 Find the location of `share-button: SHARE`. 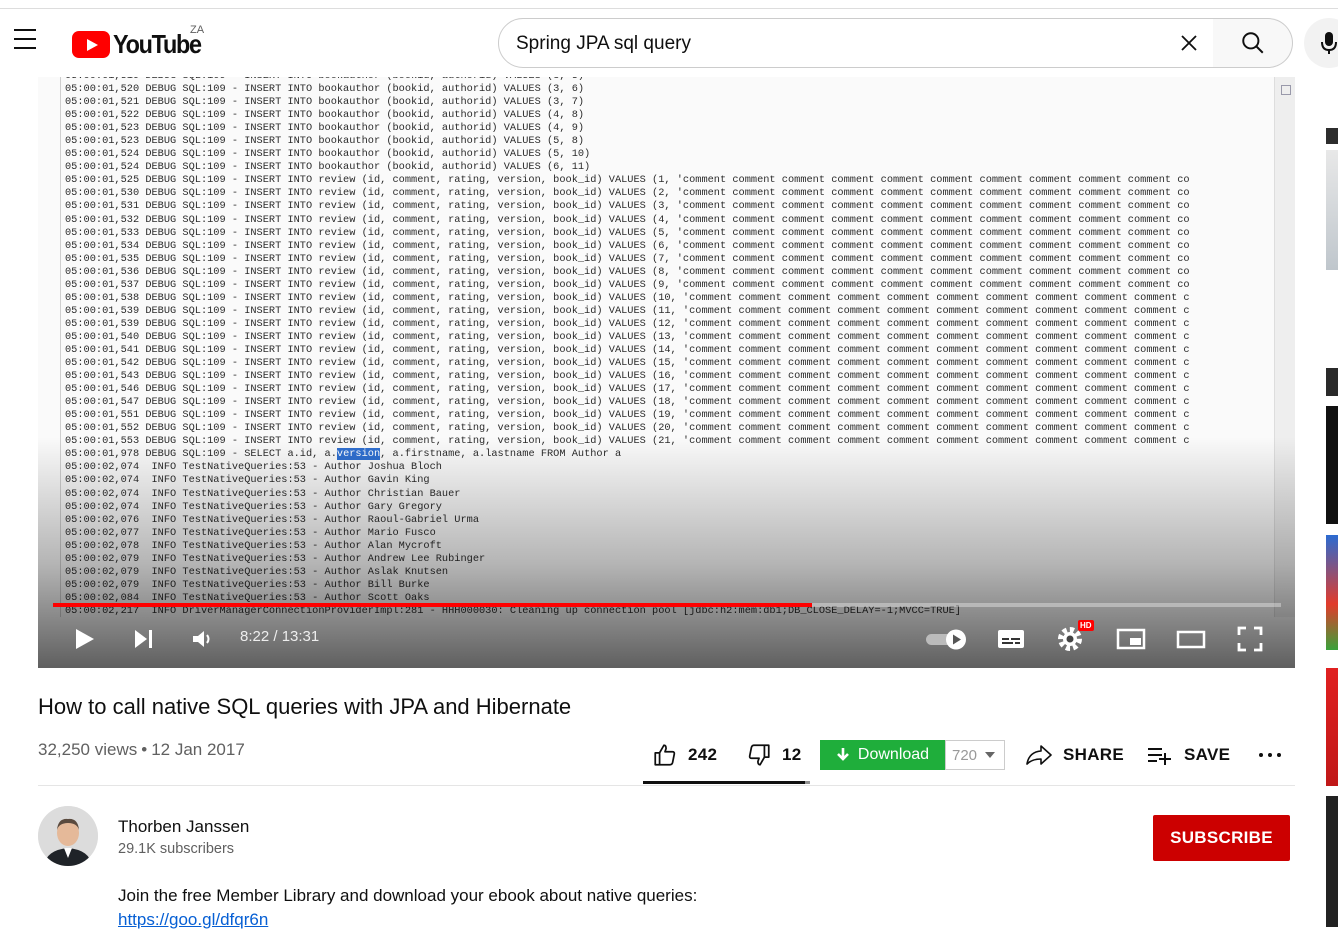

share-button: SHARE is located at coordinates (1074, 755).